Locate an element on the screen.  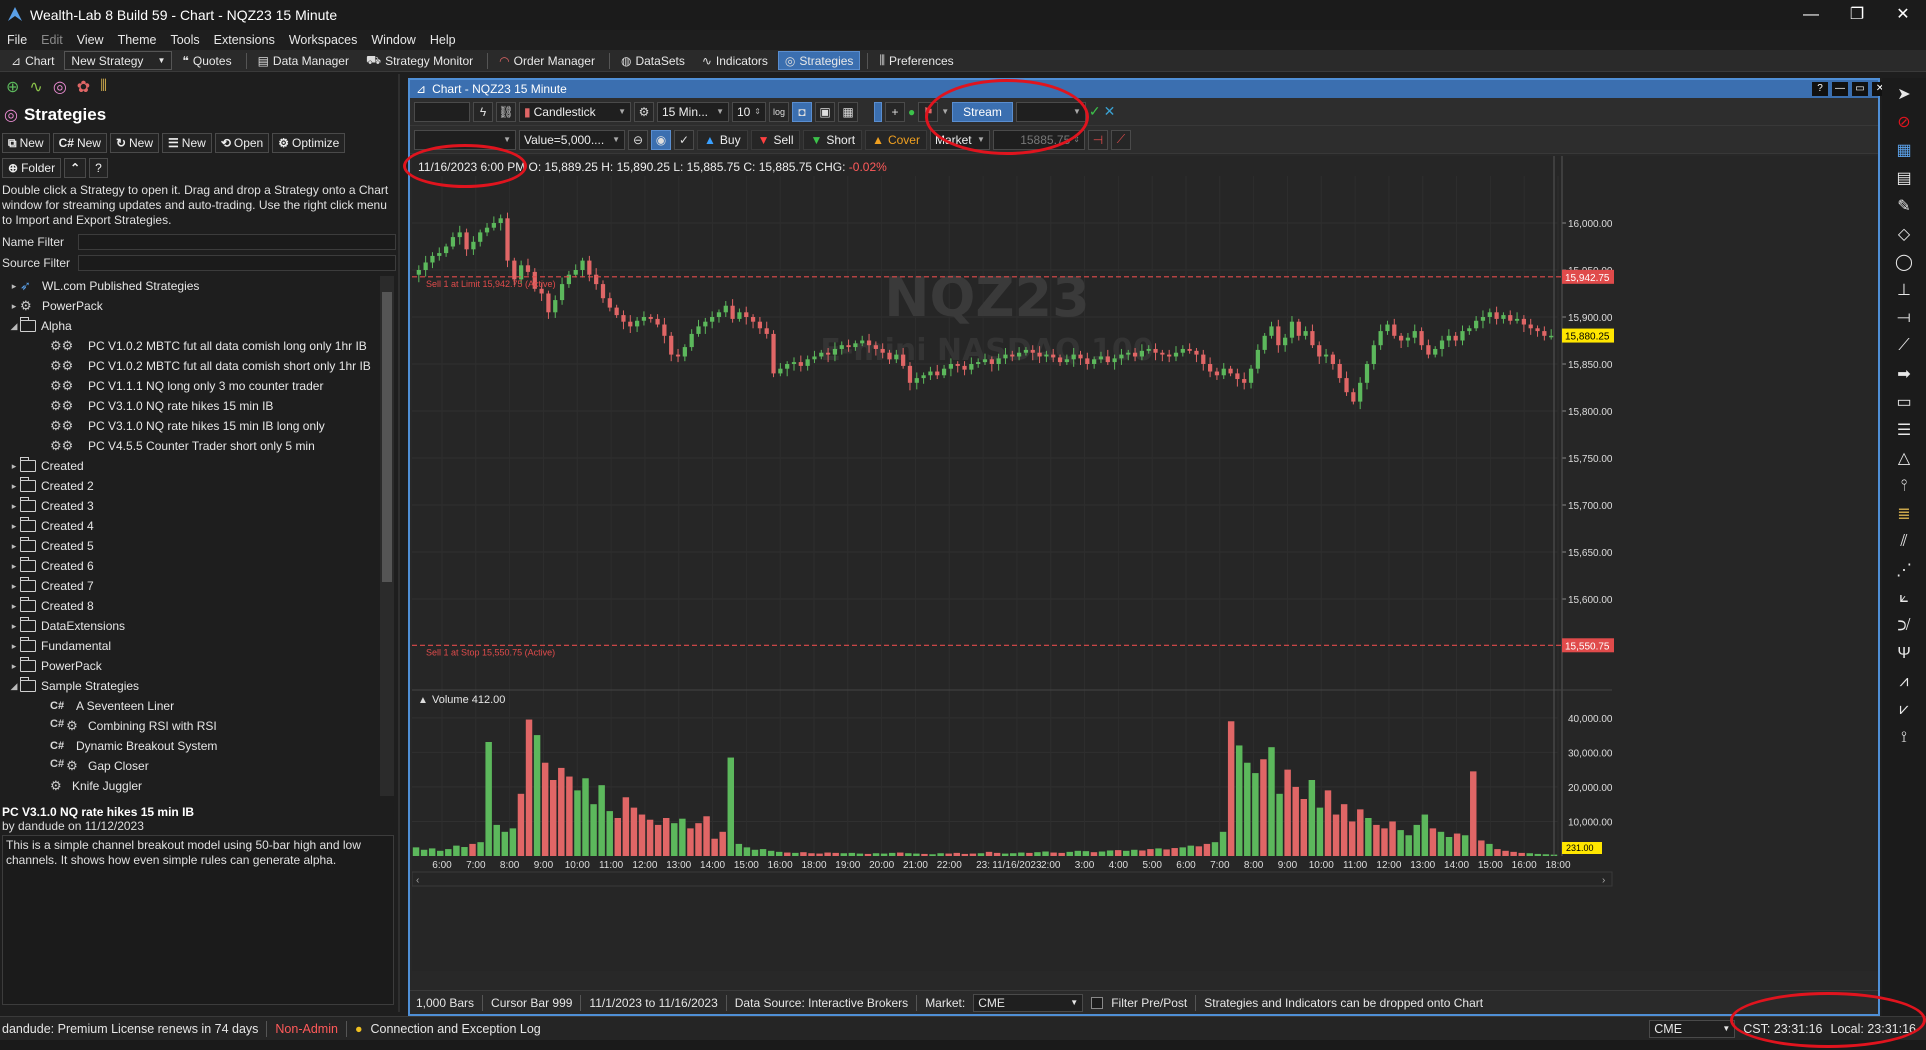
strategies-button: ◎ Strategies is located at coordinates (819, 60).